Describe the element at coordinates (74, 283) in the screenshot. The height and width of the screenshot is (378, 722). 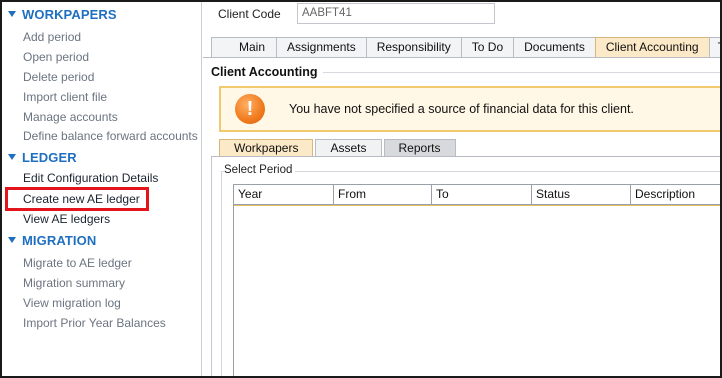
I see `sidebar-item-migration-summary: Migration summary` at that location.